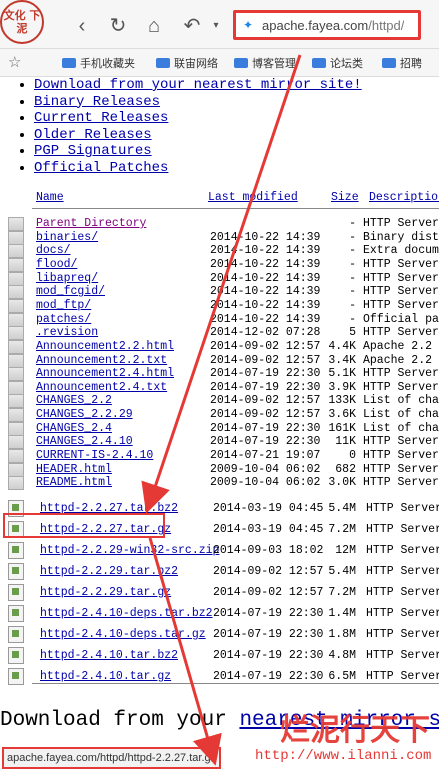 The width and height of the screenshot is (439, 769). Describe the element at coordinates (129, 550) in the screenshot. I see `file-link: httpd-2.2.29-win32-src.zip` at that location.